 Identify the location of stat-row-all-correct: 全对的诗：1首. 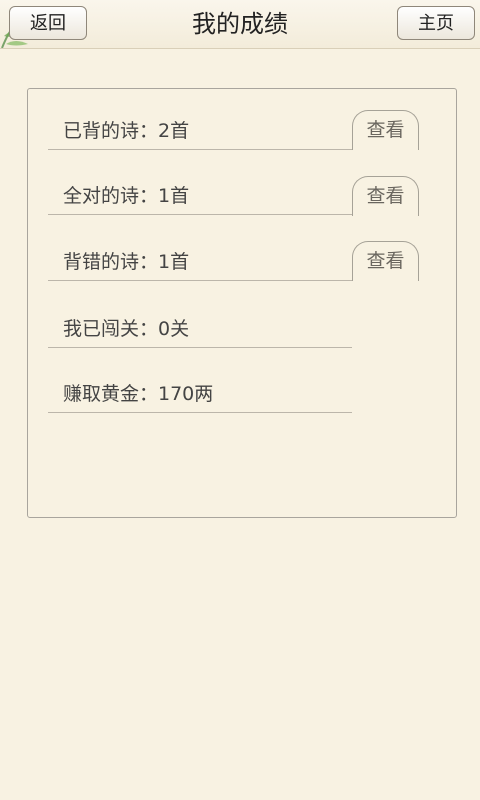
(200, 194).